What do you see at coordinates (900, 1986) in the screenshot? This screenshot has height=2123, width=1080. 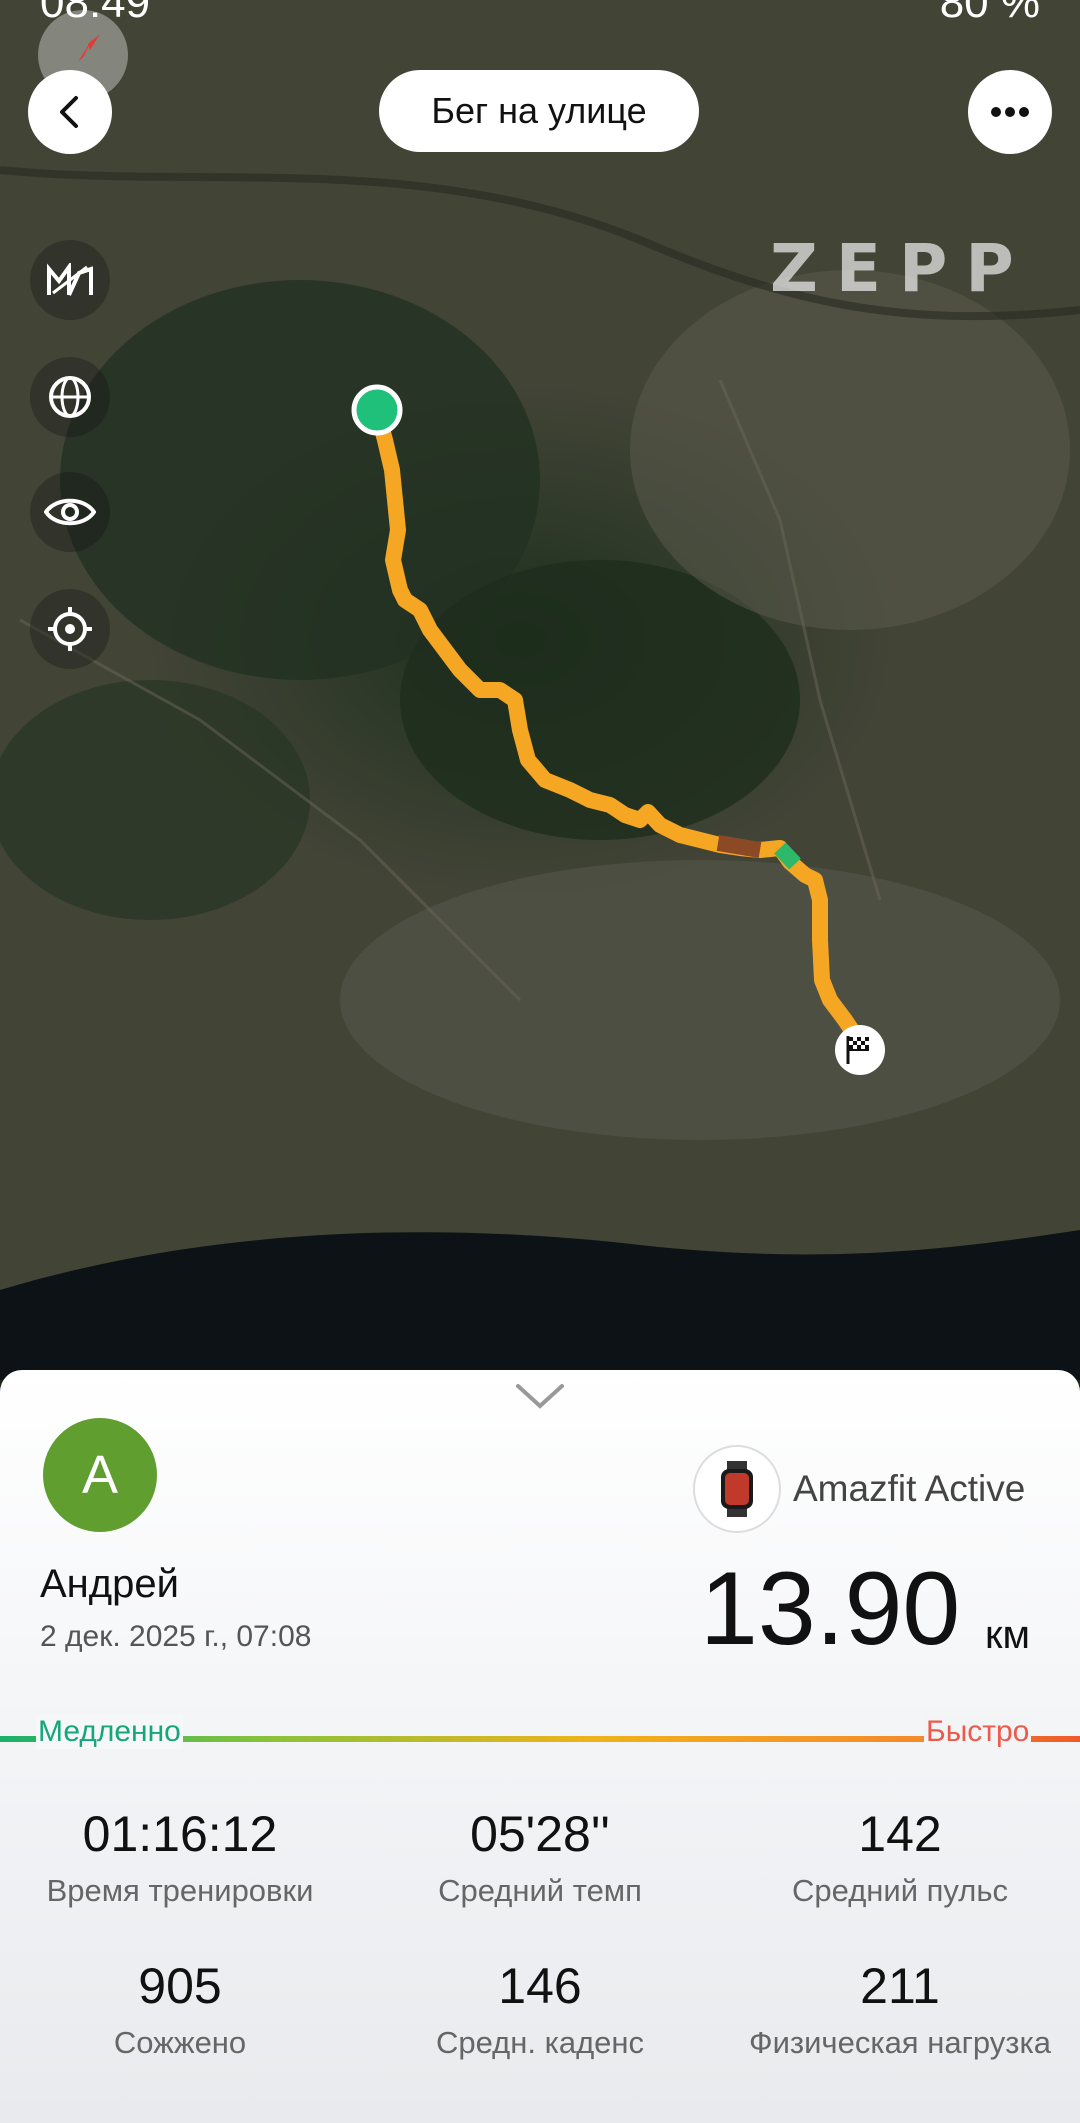 I see `stat-value: 211` at bounding box center [900, 1986].